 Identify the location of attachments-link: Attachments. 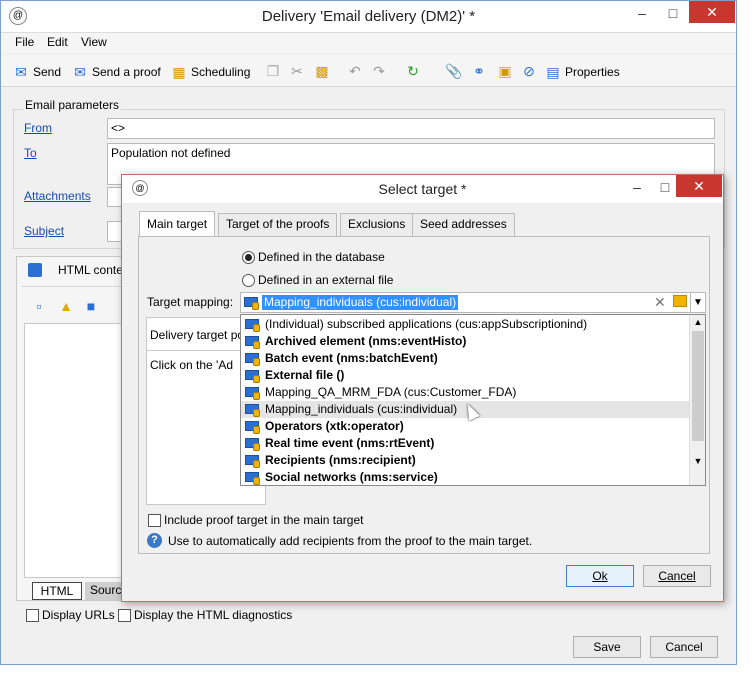
(57, 196).